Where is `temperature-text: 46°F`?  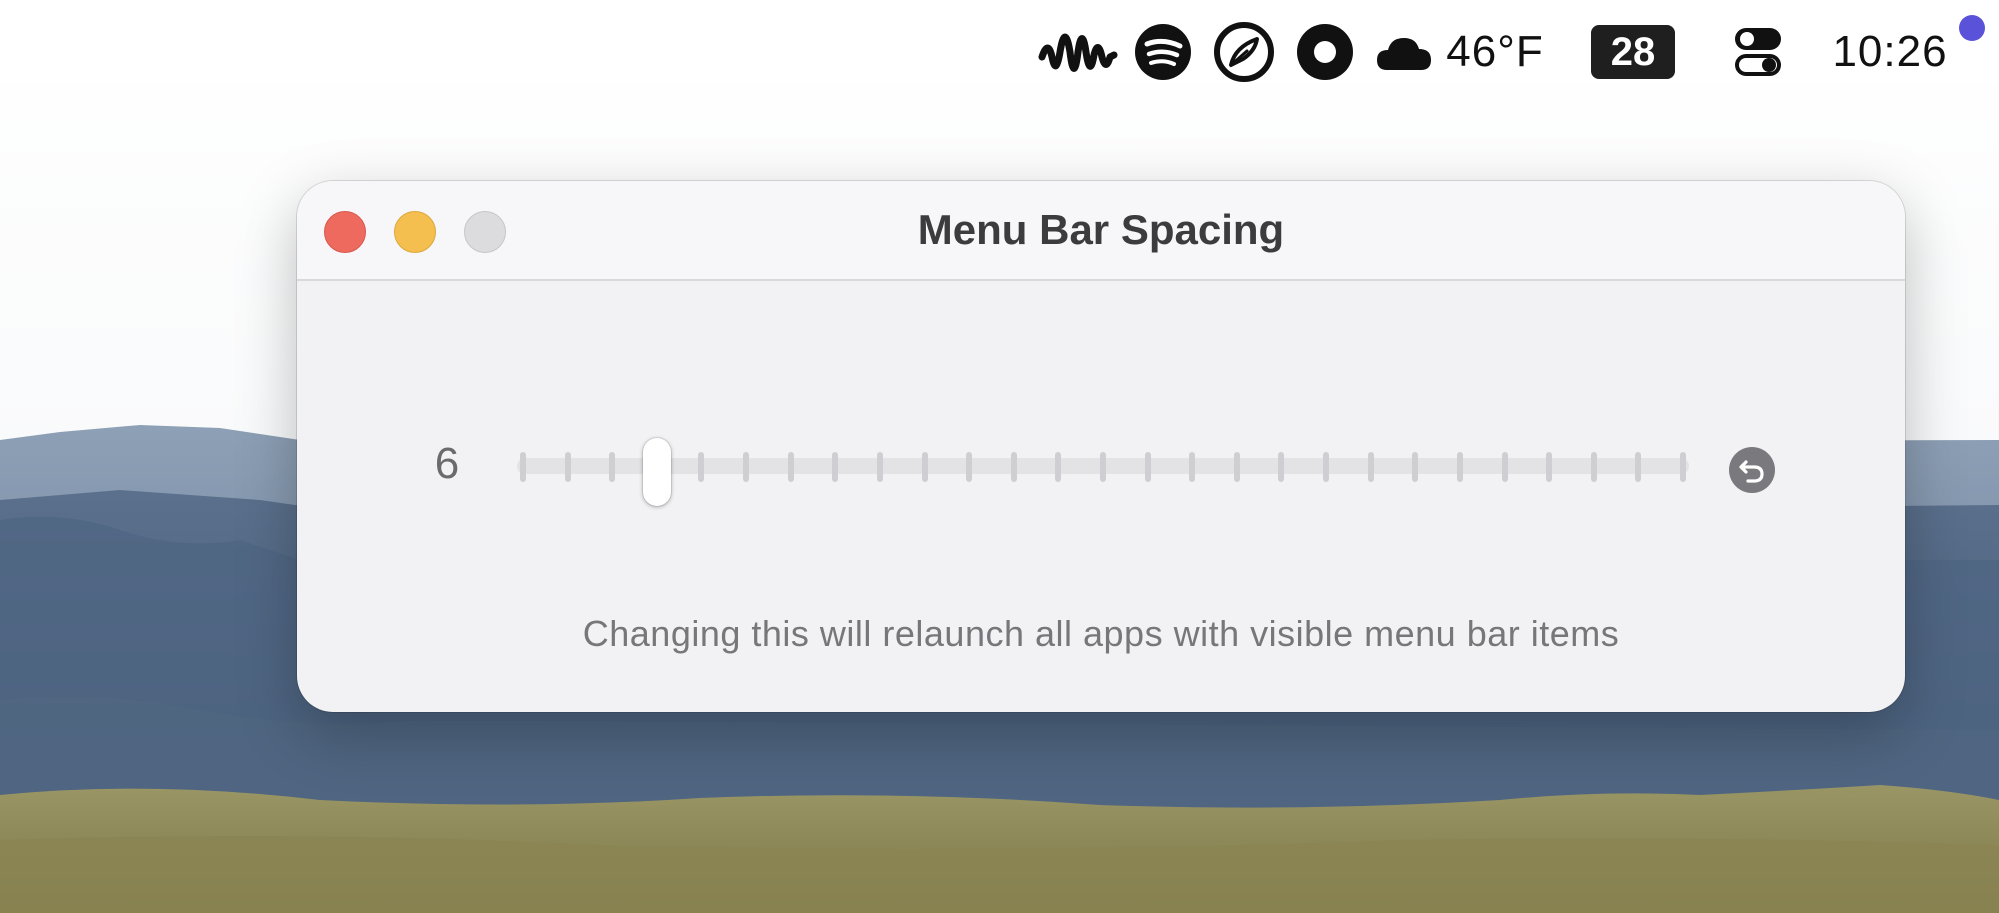 temperature-text: 46°F is located at coordinates (1495, 51).